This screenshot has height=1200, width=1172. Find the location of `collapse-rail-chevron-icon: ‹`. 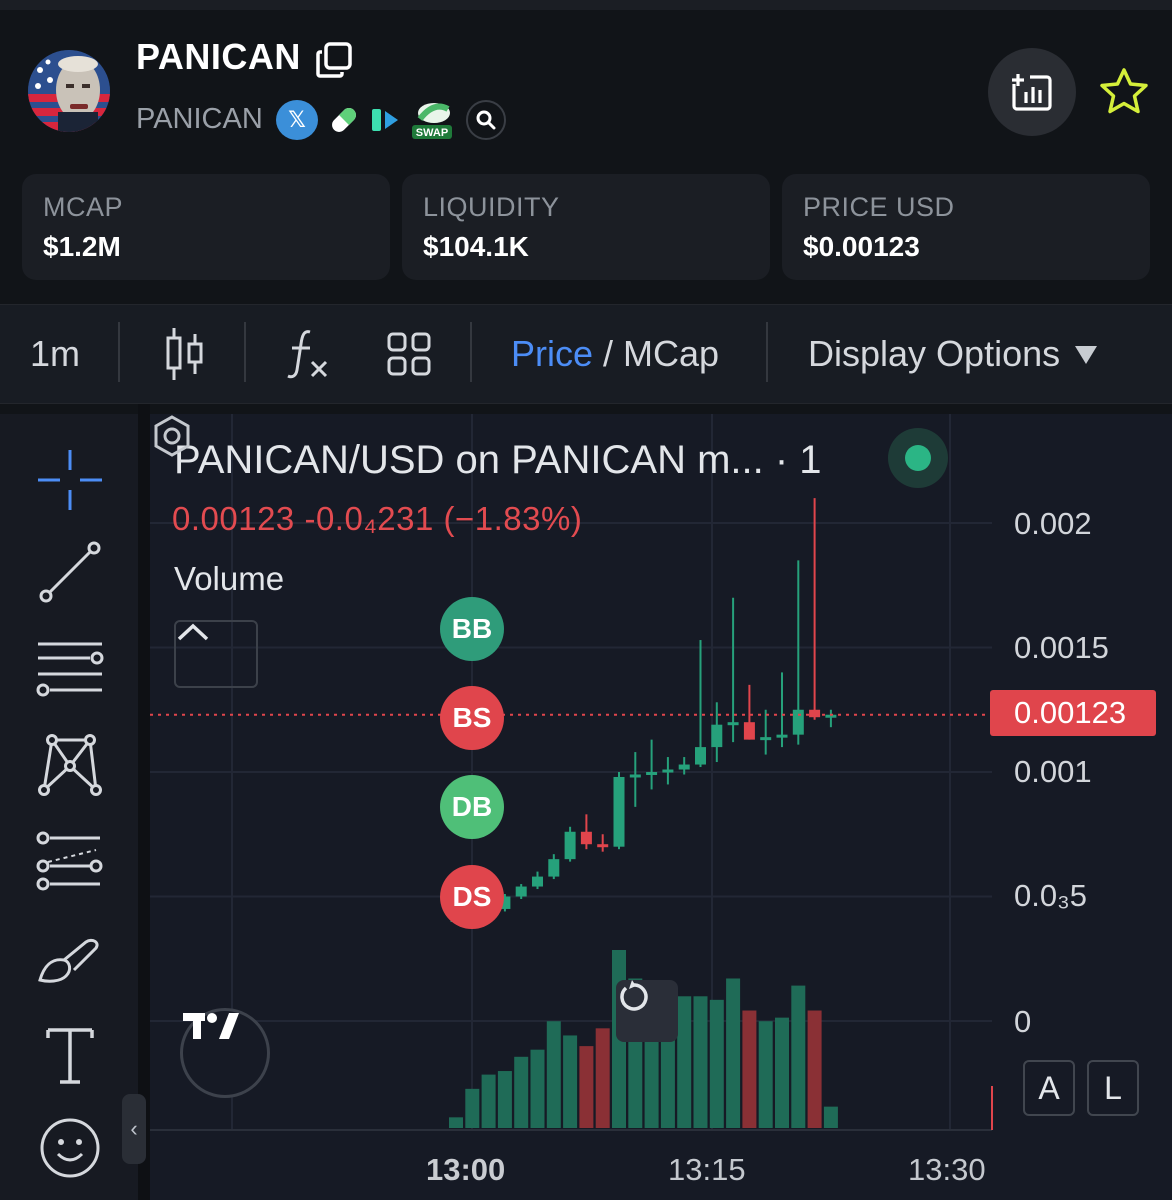

collapse-rail-chevron-icon: ‹ is located at coordinates (134, 1129).